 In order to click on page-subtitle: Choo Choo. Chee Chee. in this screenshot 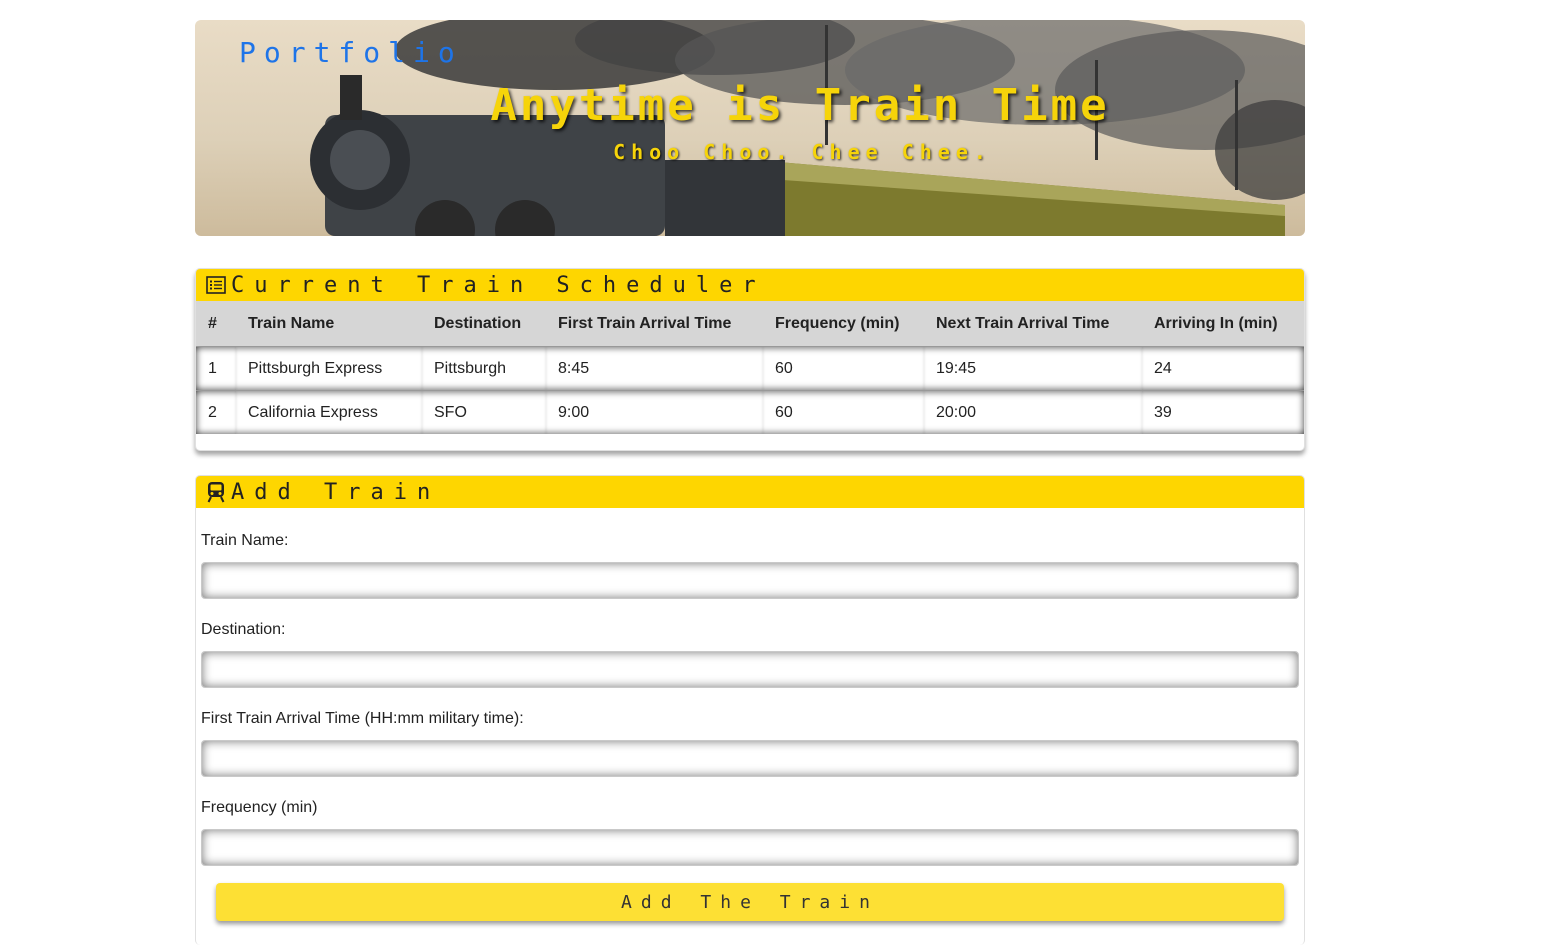, I will do `click(802, 152)`.